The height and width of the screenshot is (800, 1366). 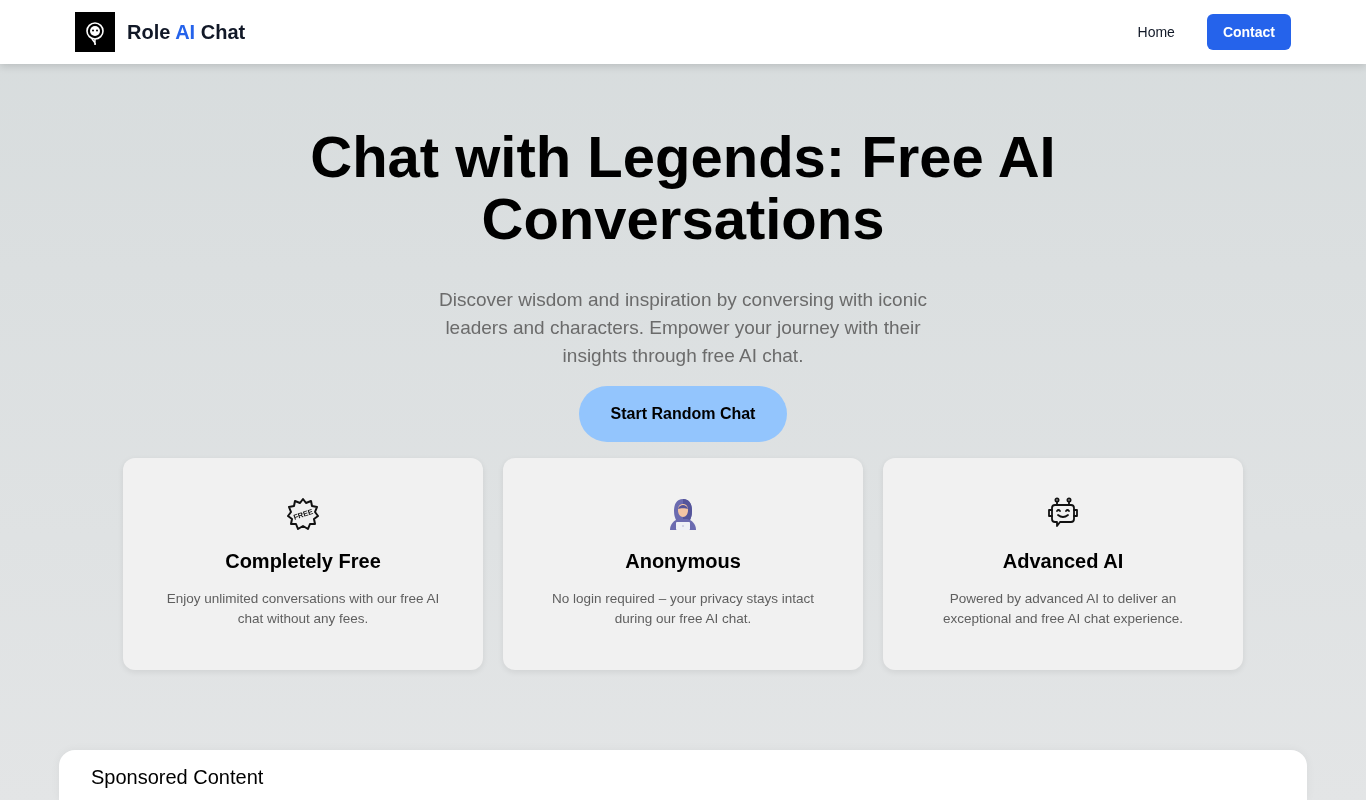 I want to click on hero-title: Chat with Legends: Free AI Conversations, so click(x=683, y=188).